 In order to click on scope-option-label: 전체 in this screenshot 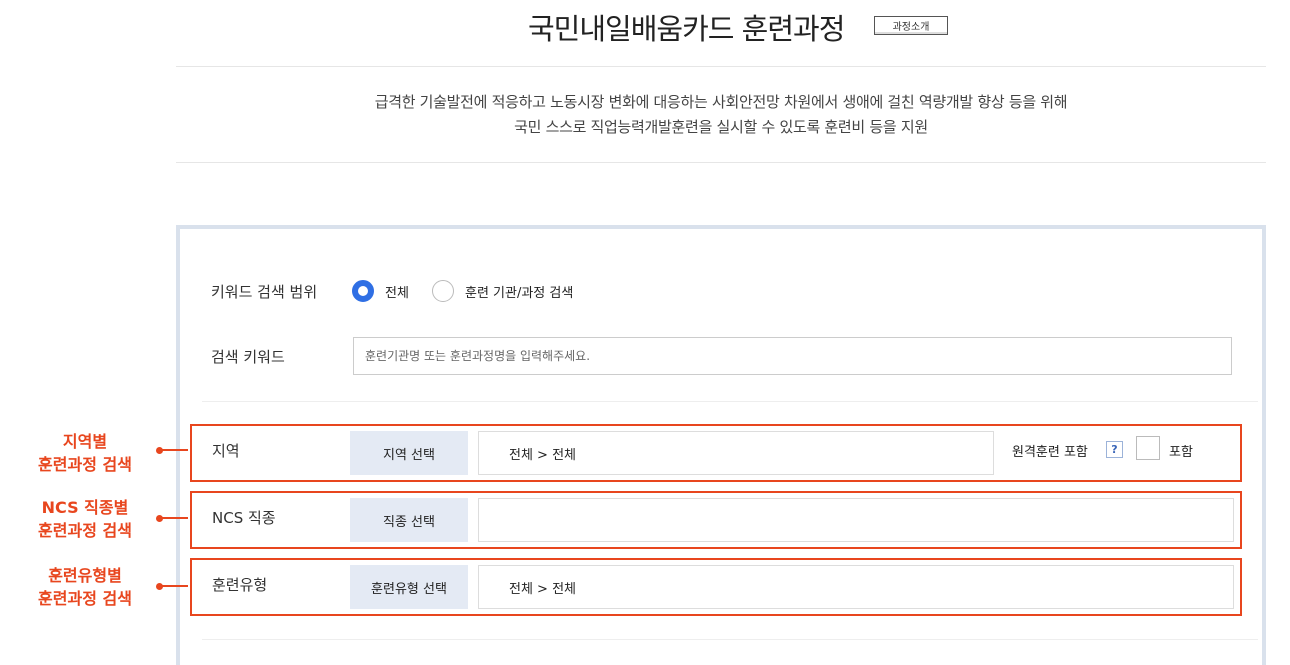, I will do `click(397, 293)`.